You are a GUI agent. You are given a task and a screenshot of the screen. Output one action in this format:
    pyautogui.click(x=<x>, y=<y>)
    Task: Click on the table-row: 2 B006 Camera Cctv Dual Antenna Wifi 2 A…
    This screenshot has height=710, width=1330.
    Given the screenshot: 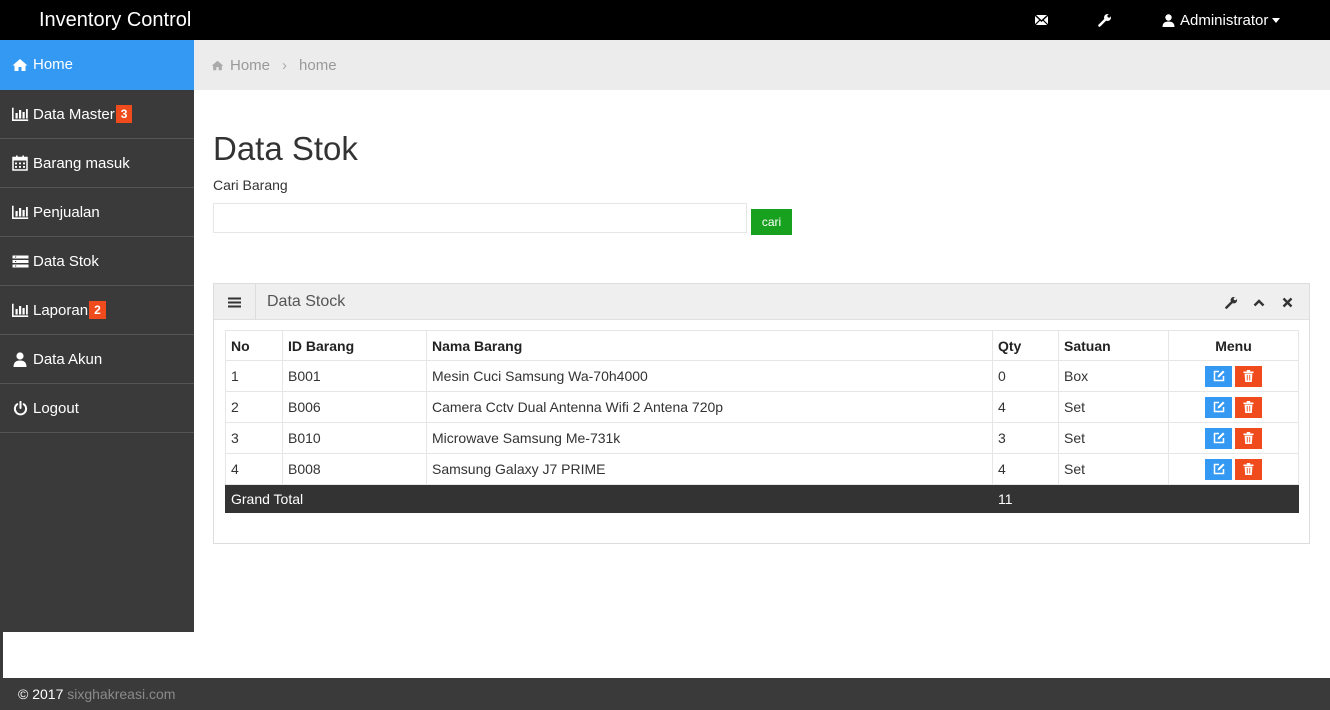 What is the action you would take?
    pyautogui.click(x=762, y=407)
    